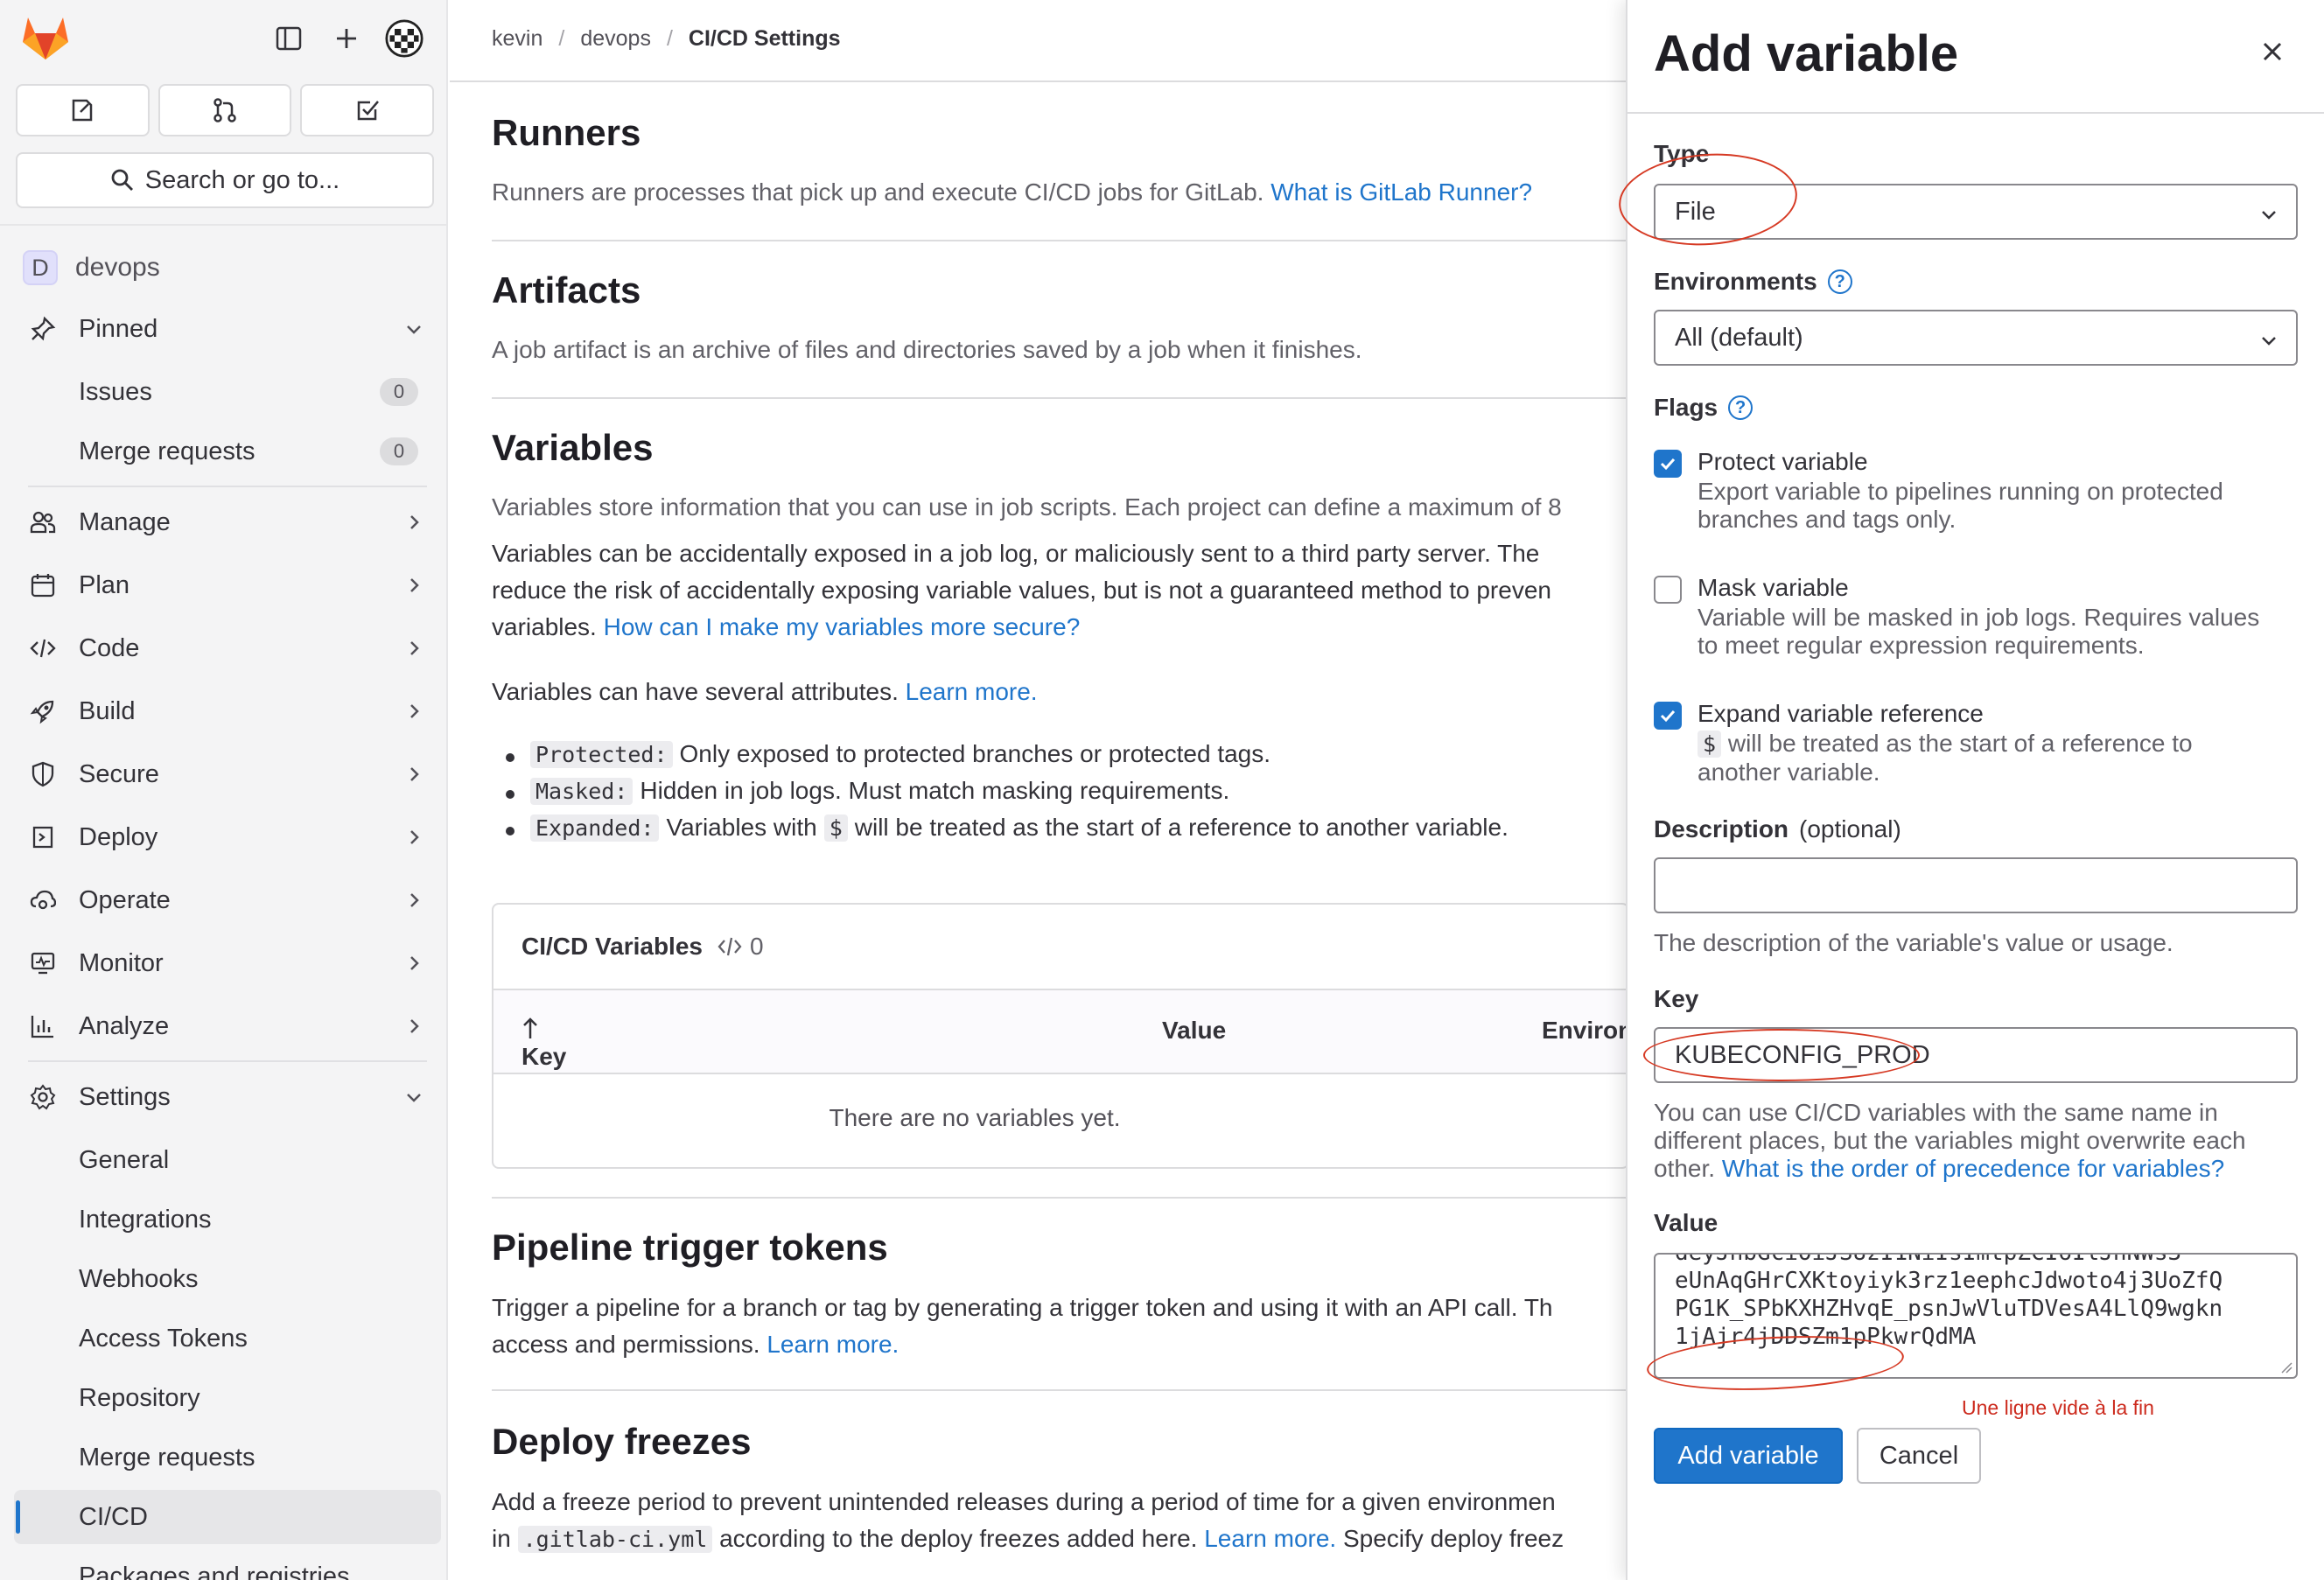 This screenshot has height=1580, width=2324. Describe the element at coordinates (227, 1338) in the screenshot. I see `sidebar-item-access-tokens: Access Tokens` at that location.